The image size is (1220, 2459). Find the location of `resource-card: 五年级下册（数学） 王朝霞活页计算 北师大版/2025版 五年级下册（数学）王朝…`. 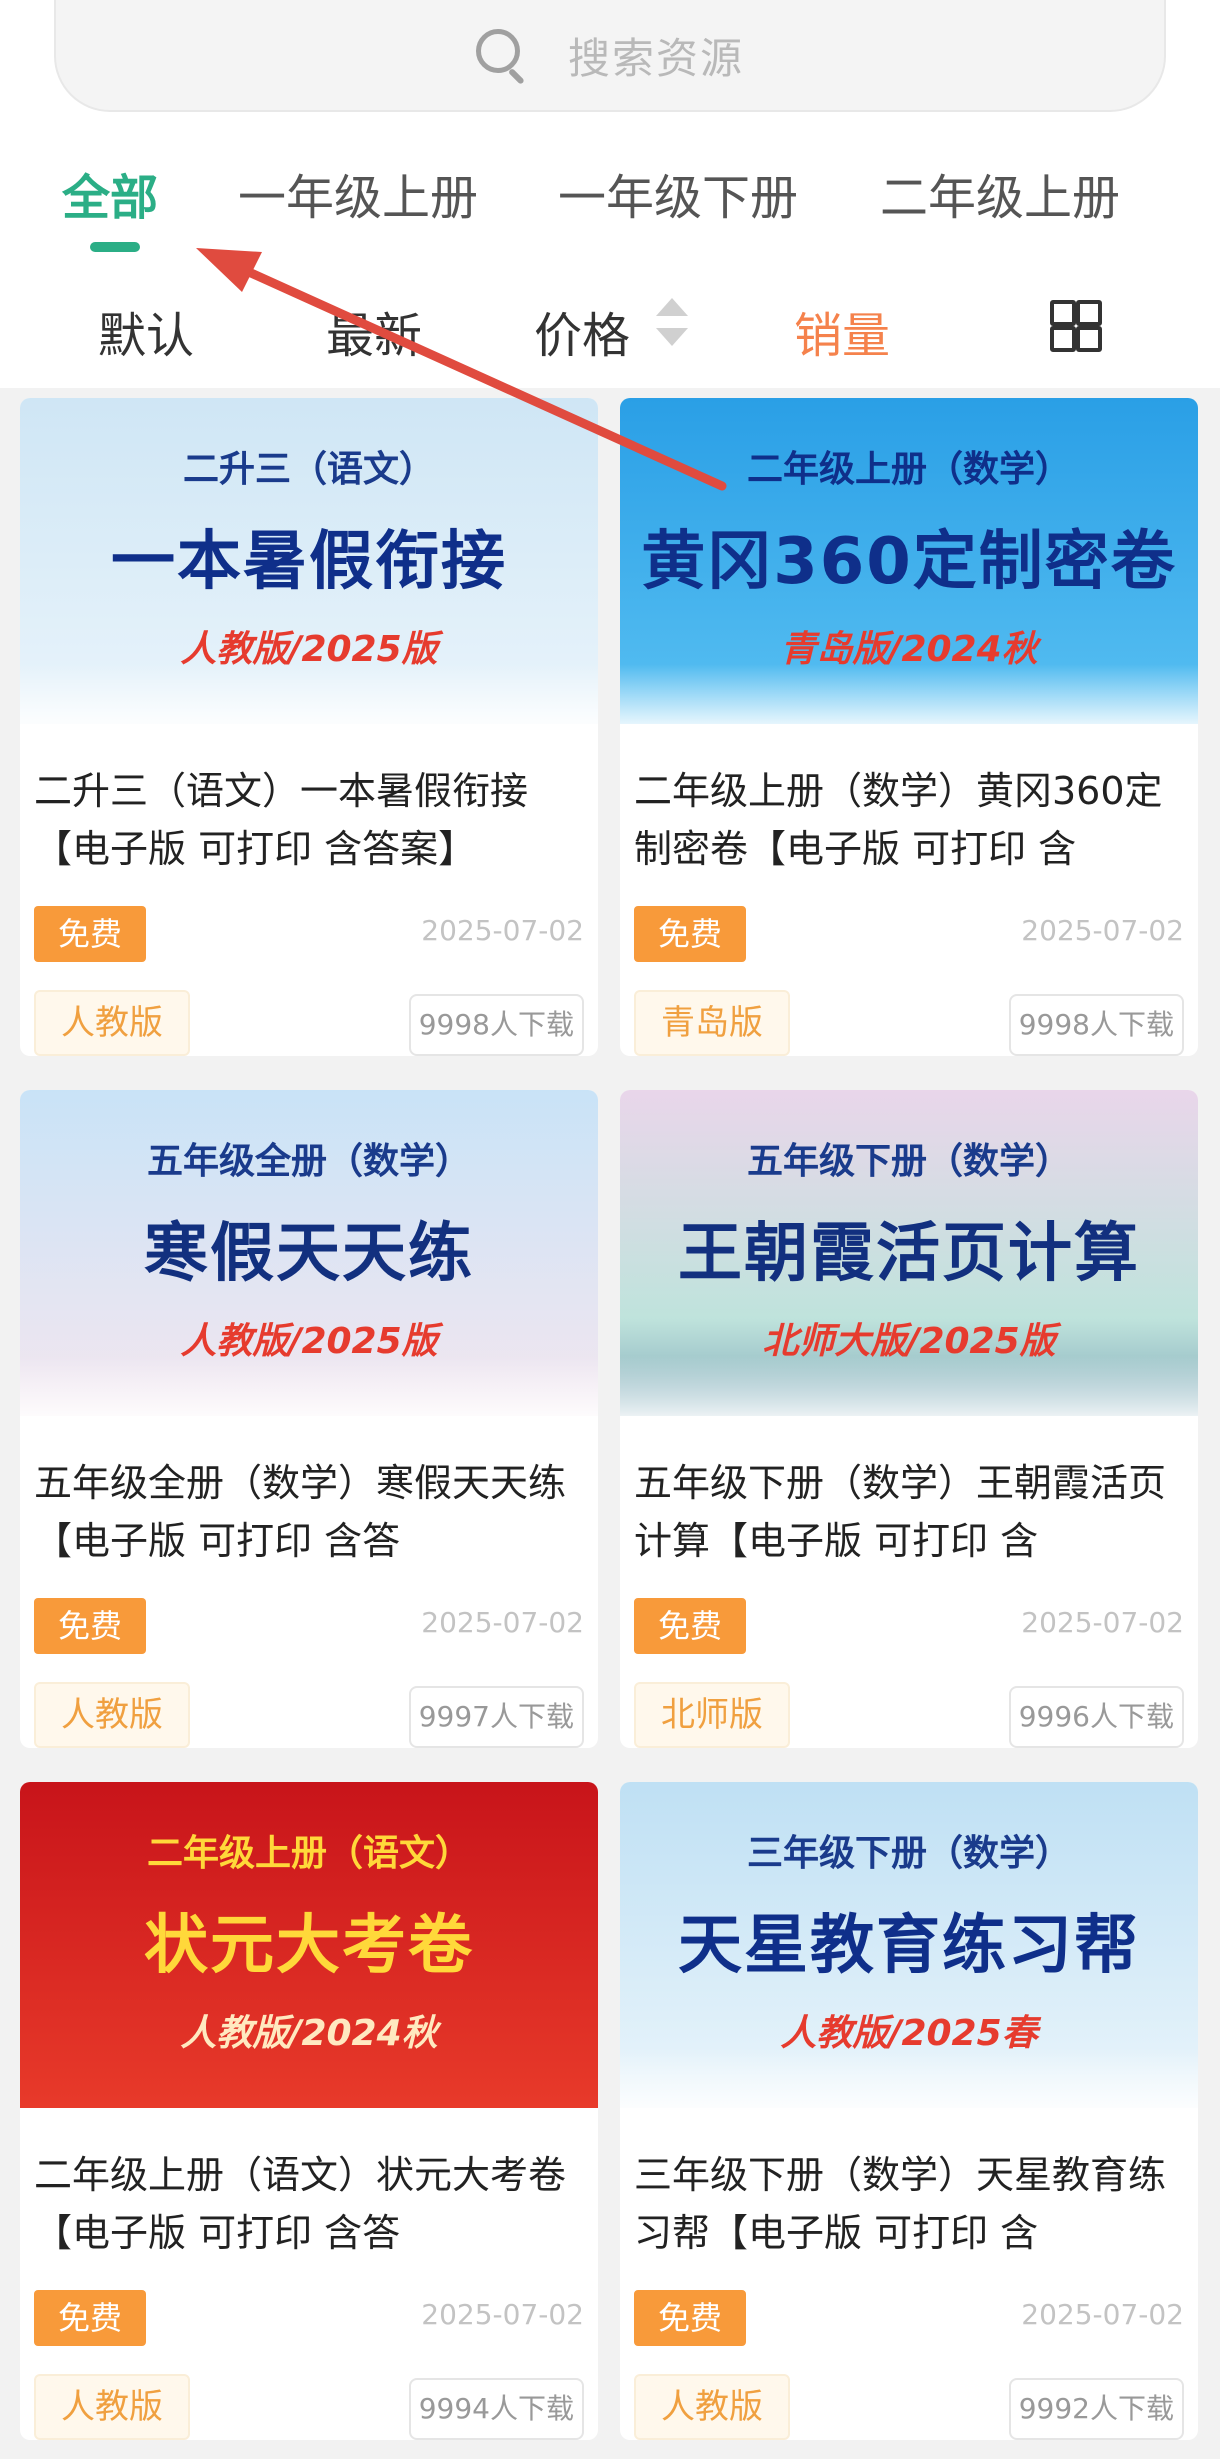

resource-card: 五年级下册（数学） 王朝霞活页计算 北师大版/2025版 五年级下册（数学）王朝… is located at coordinates (909, 1419).